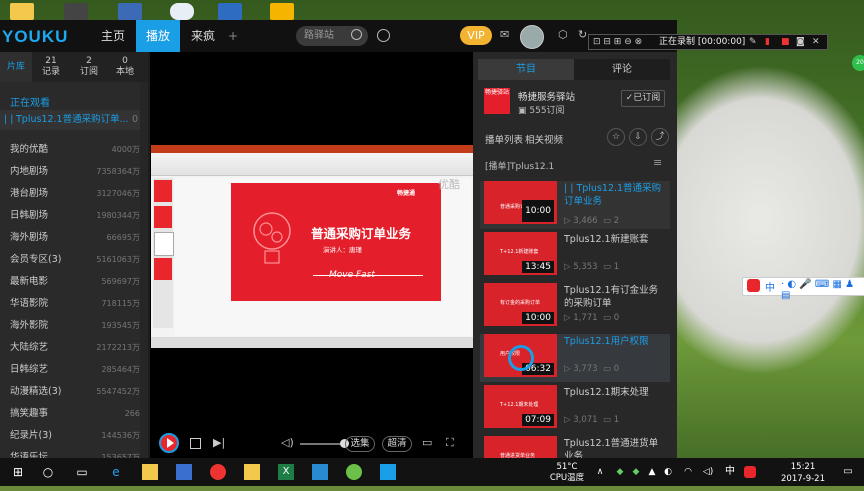 The height and width of the screenshot is (491, 864). What do you see at coordinates (750, 472) in the screenshot?
I see `sogou-tray-icon` at bounding box center [750, 472].